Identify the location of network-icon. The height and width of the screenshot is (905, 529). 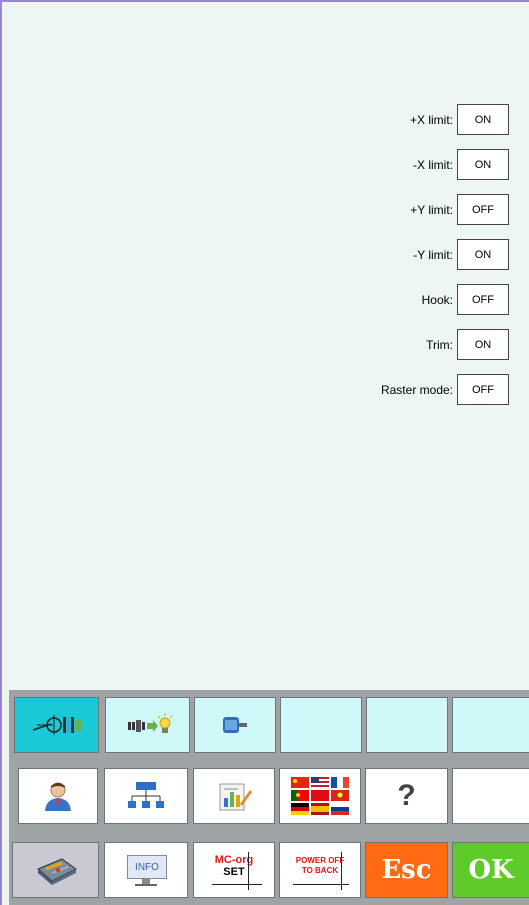
(146, 795).